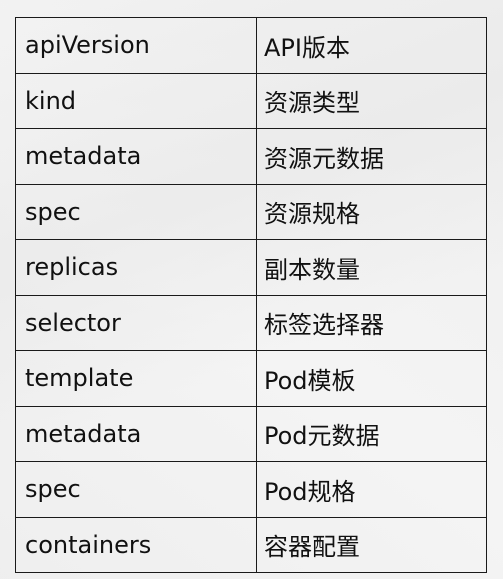 This screenshot has width=503, height=579. I want to click on table-row: selector 标签选择器, so click(251, 322).